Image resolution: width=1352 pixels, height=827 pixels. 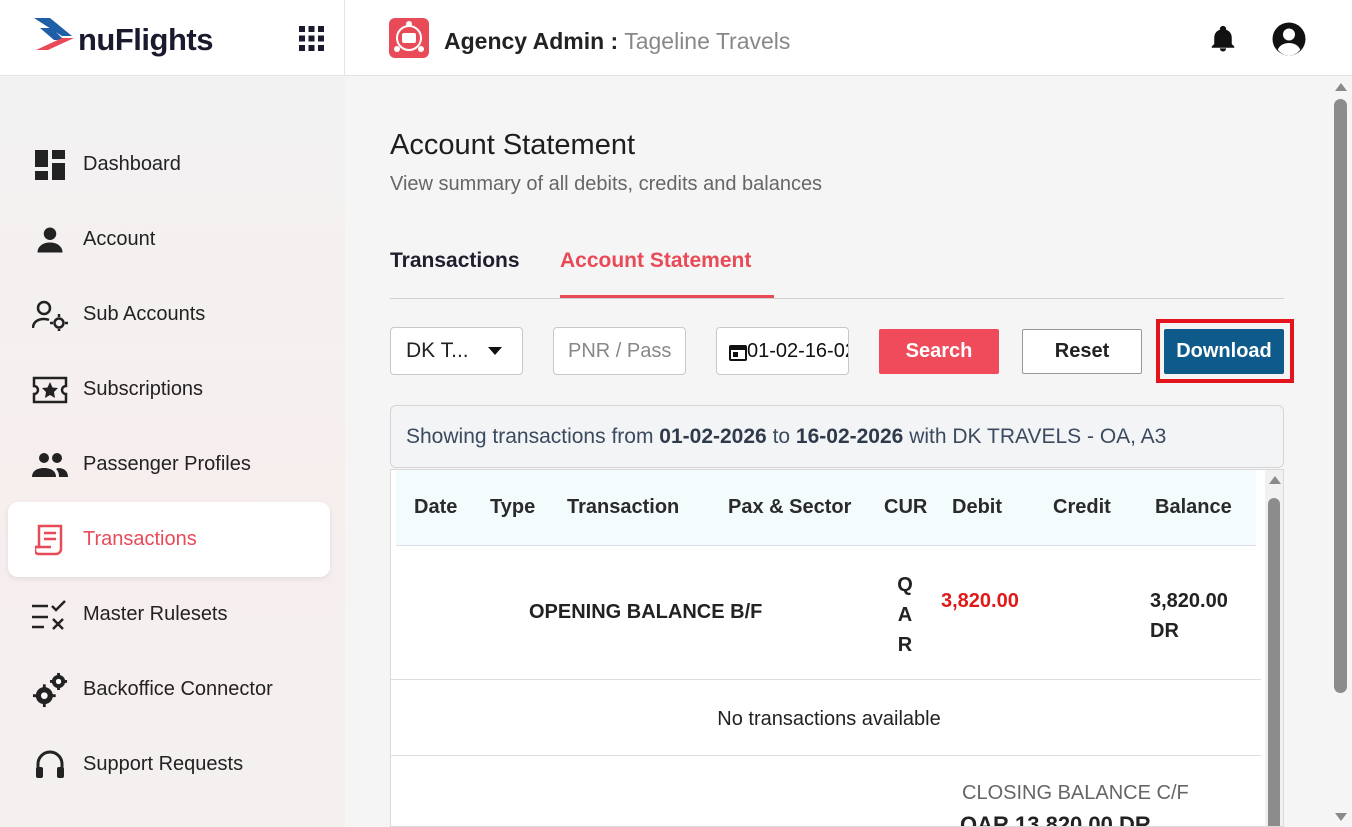 I want to click on sidebar-item-label: Passenger Profiles, so click(x=167, y=464).